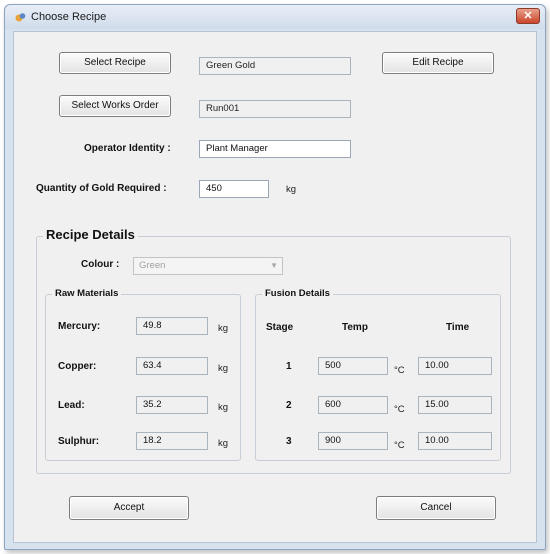 This screenshot has height=554, width=550. Describe the element at coordinates (172, 405) in the screenshot. I see `lead-field: 35.2` at that location.